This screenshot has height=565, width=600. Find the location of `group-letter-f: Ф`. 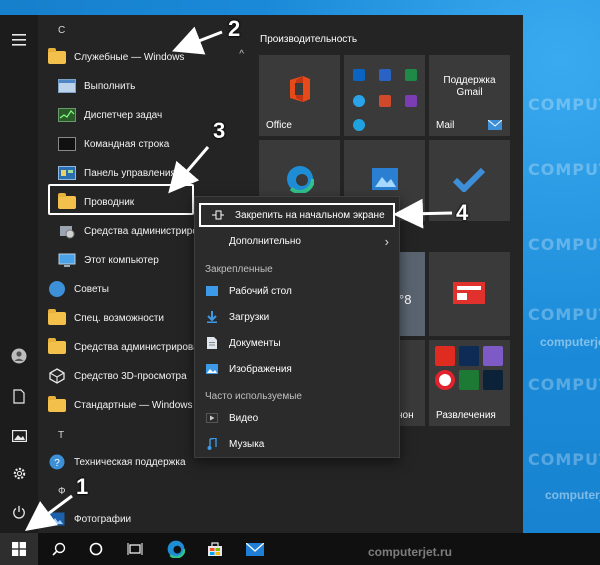

group-letter-f: Ф is located at coordinates (62, 491).